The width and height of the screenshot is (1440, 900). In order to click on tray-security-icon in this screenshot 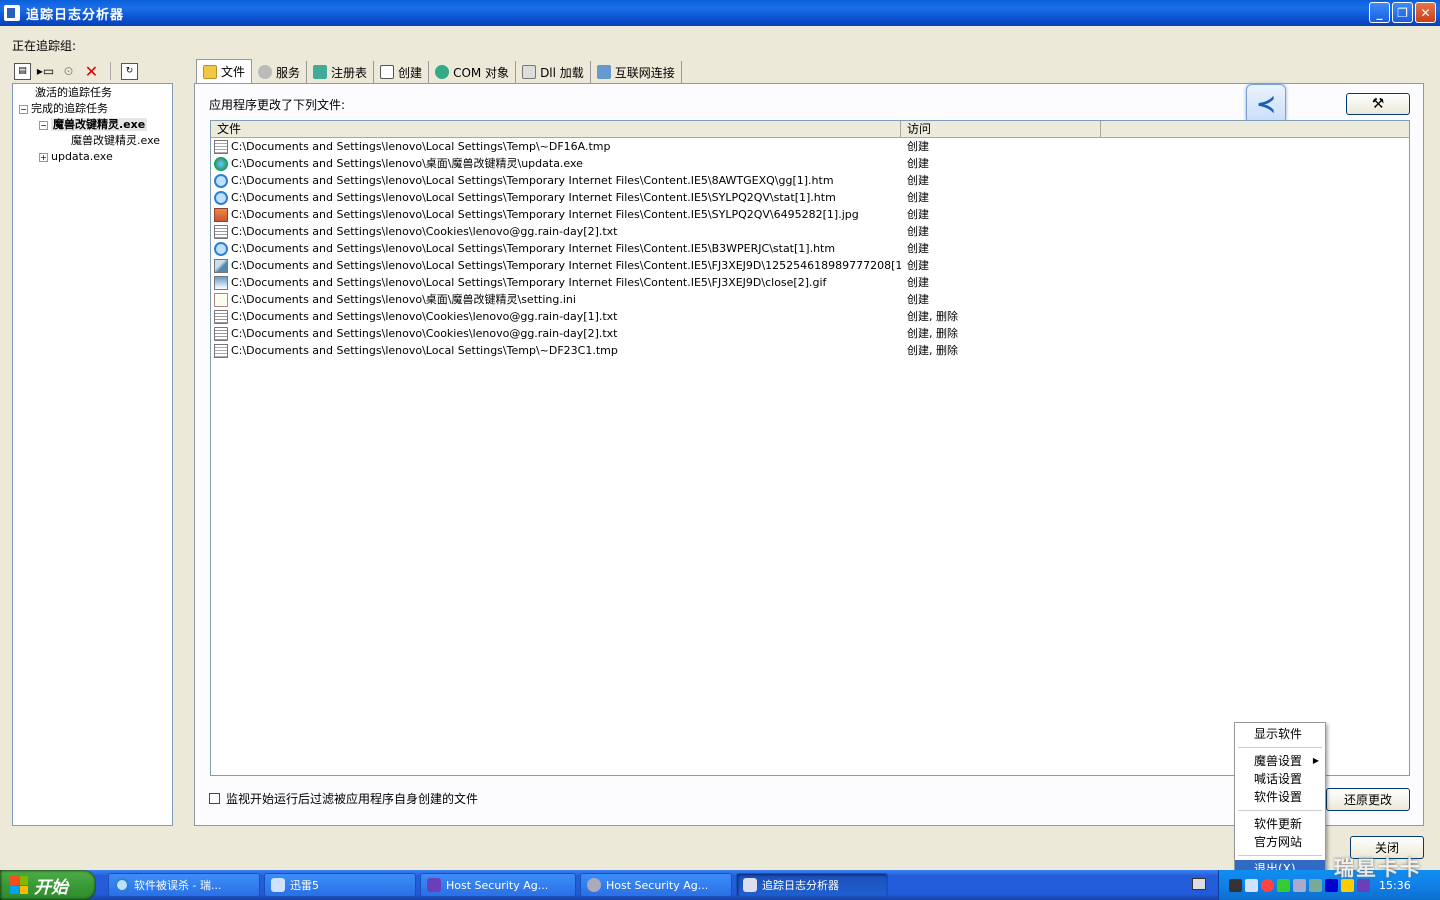, I will do `click(1315, 885)`.